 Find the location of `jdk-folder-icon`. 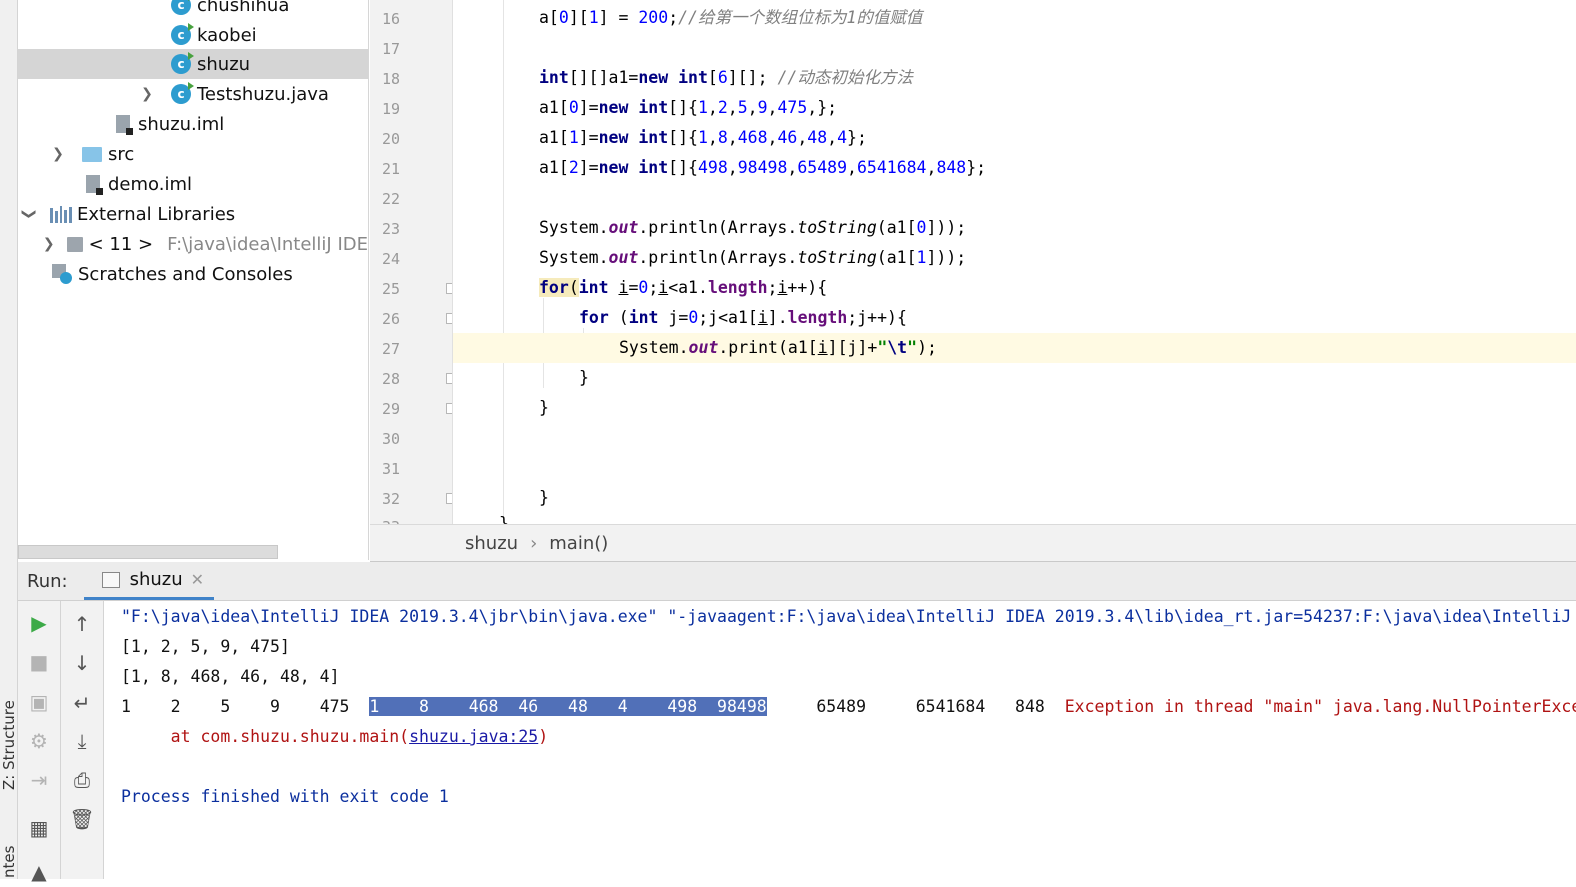

jdk-folder-icon is located at coordinates (75, 244).